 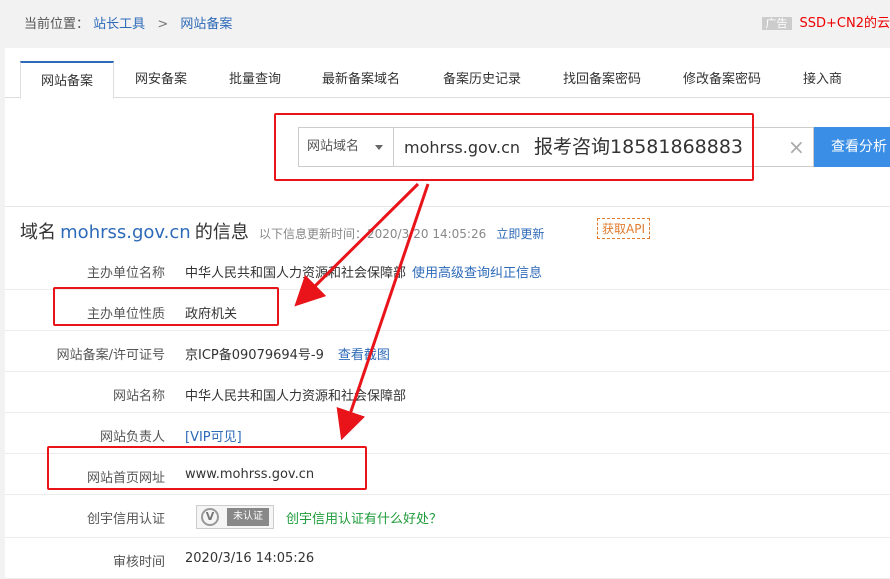 I want to click on arrow-to-nature, so click(x=357, y=244).